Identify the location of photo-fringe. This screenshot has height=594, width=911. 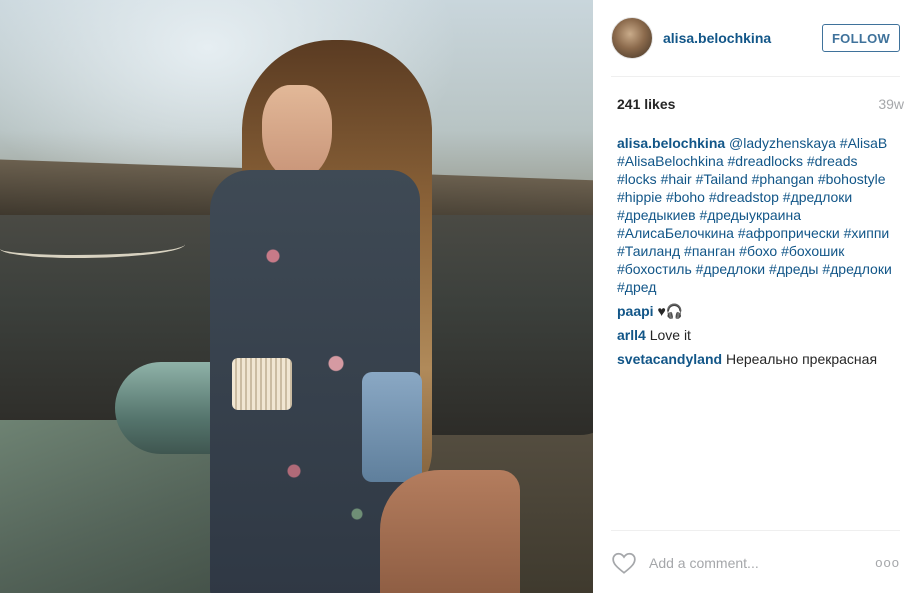
(262, 384).